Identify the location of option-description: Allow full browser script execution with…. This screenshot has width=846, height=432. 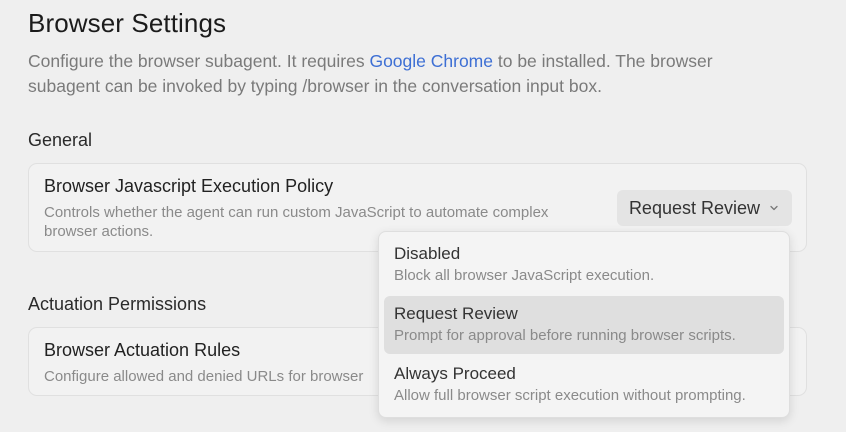
(570, 395).